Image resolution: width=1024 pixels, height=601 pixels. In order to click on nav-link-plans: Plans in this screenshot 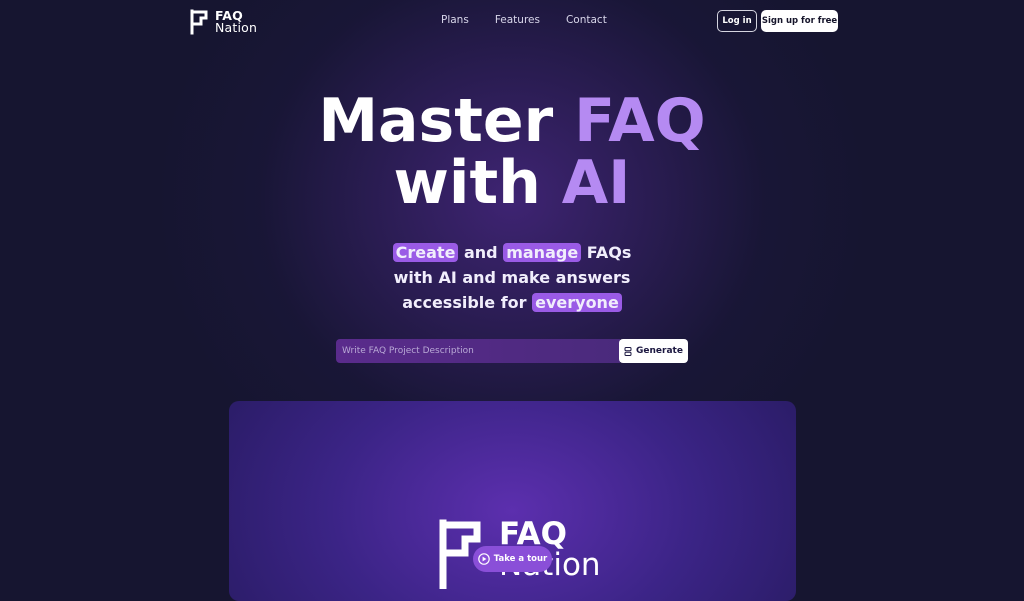, I will do `click(455, 20)`.